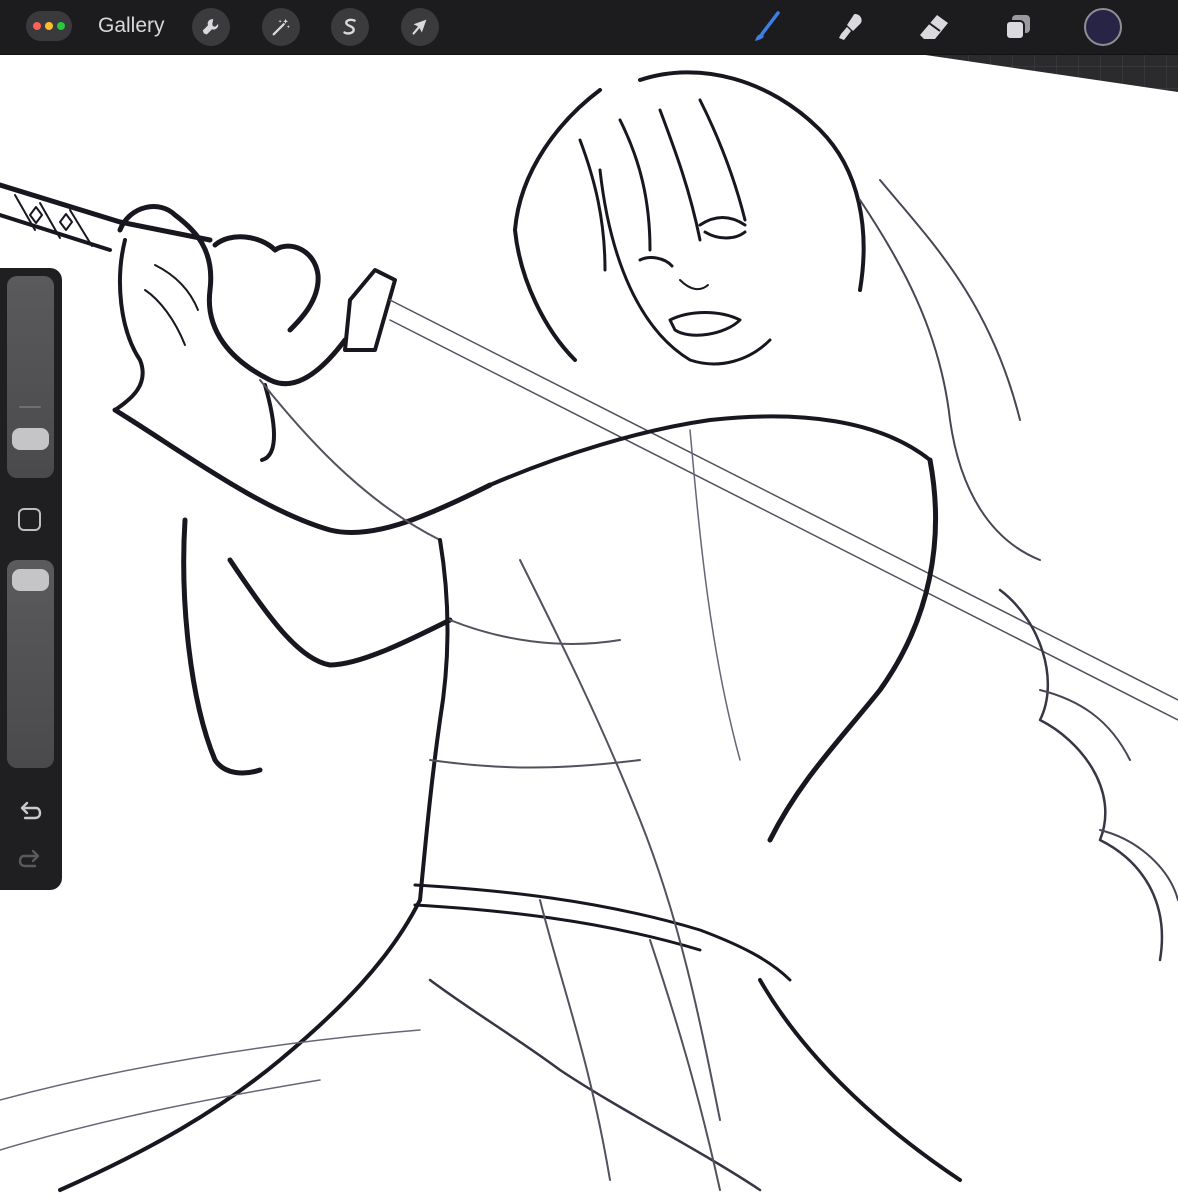 The height and width of the screenshot is (1200, 1178). I want to click on slider-tick, so click(30, 407).